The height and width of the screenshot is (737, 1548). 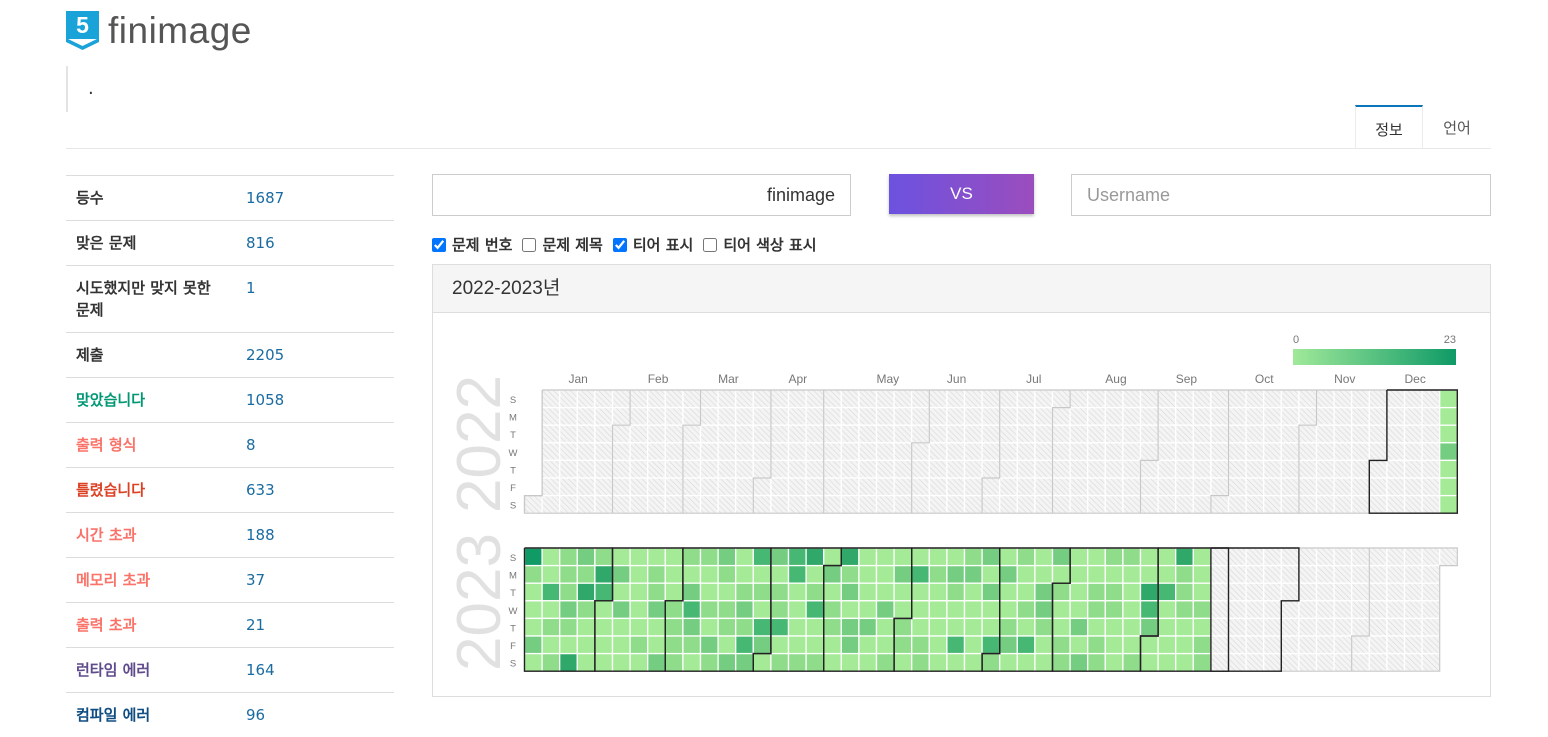 What do you see at coordinates (759, 244) in the screenshot?
I see `option-tier-color: 티어 색상 표시` at bounding box center [759, 244].